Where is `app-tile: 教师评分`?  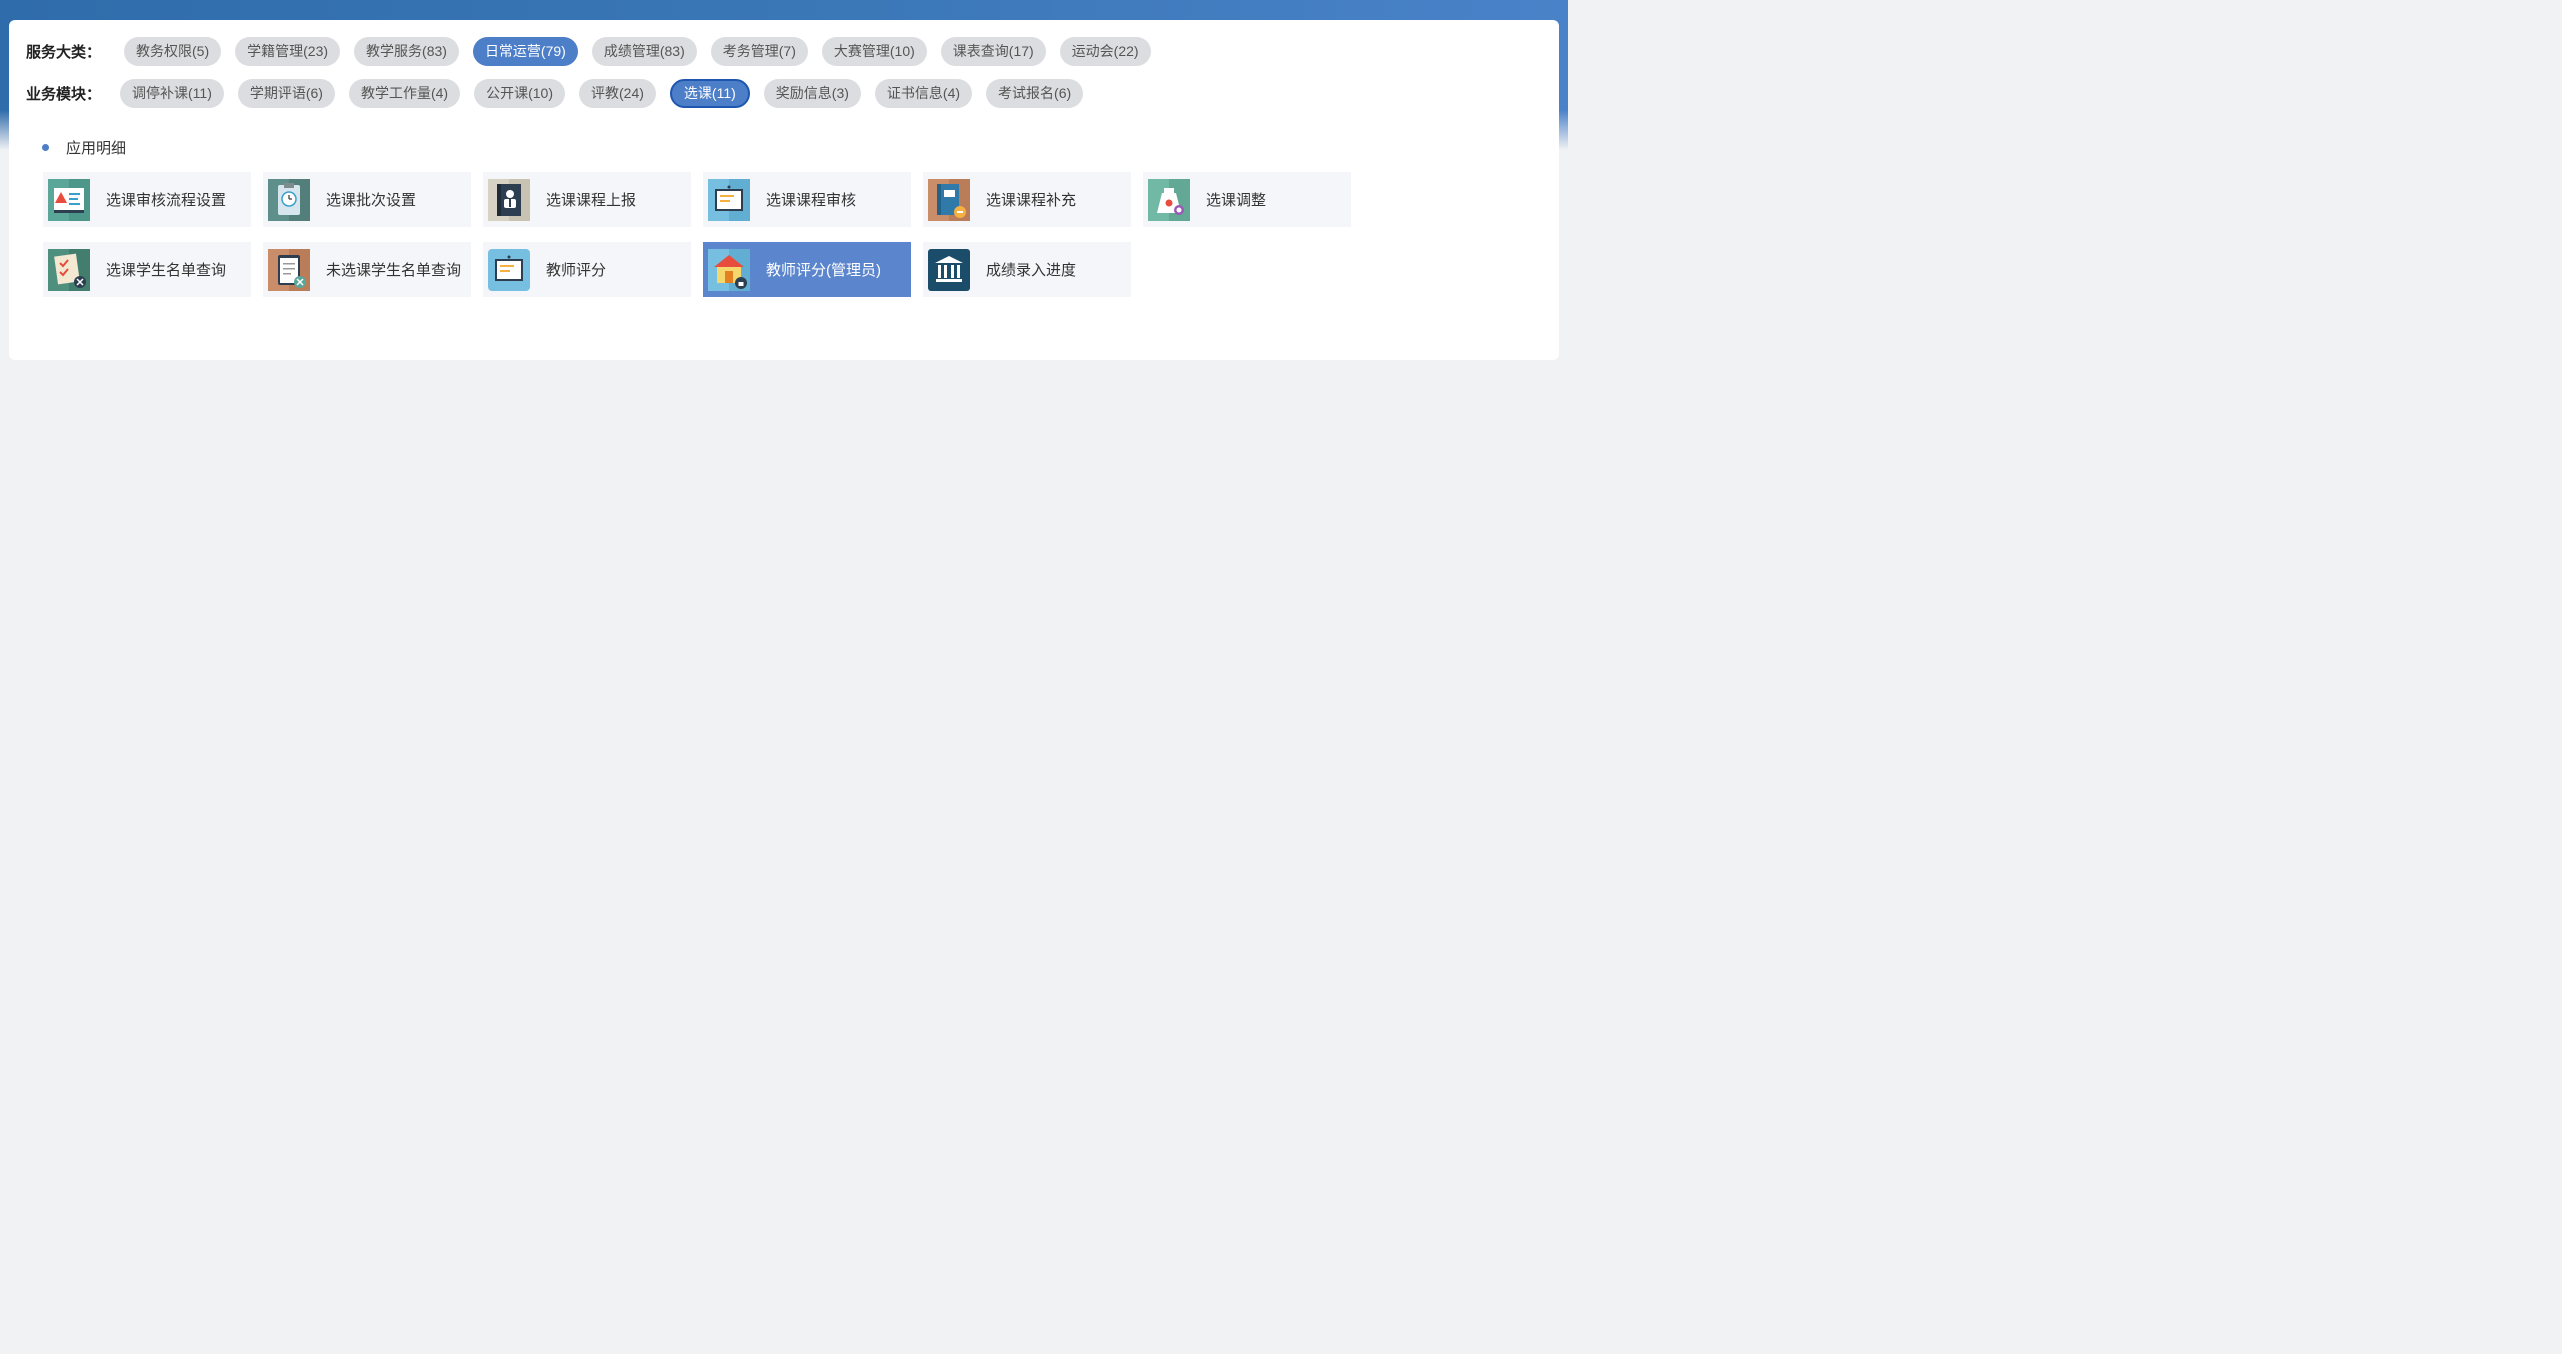
app-tile: 教师评分 is located at coordinates (587, 269).